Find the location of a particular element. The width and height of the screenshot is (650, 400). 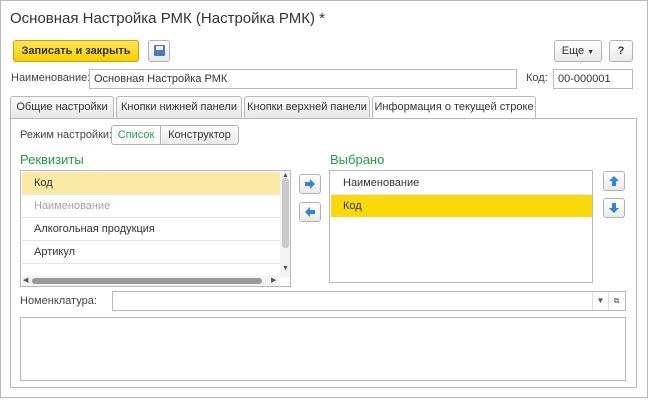

tab-general: Общие настройки is located at coordinates (62, 107).